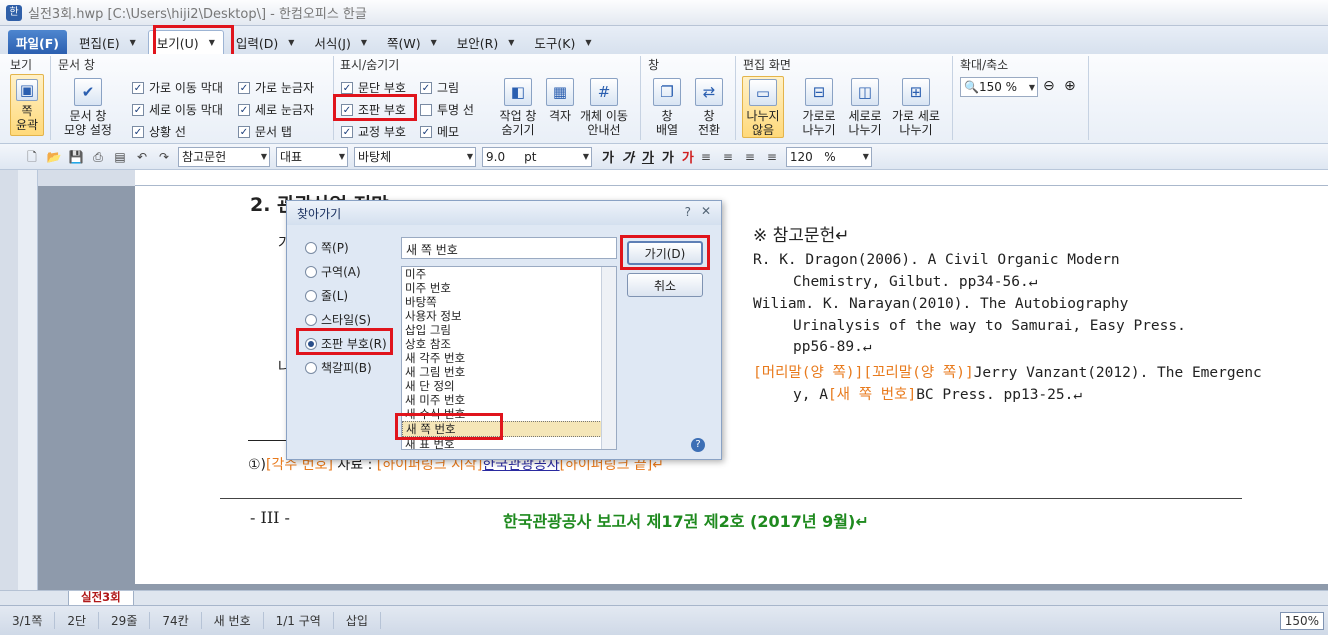 Image resolution: width=1328 pixels, height=635 pixels. I want to click on align-left-icon: ≡, so click(728, 157).